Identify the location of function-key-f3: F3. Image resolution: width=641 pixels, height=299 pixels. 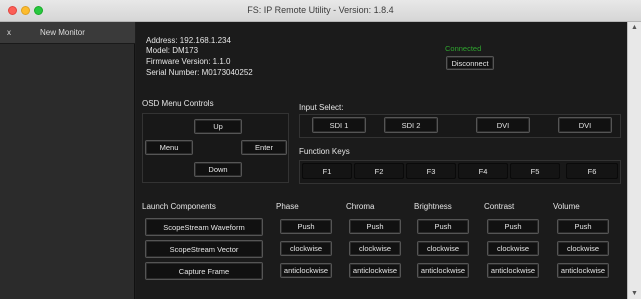
(431, 171).